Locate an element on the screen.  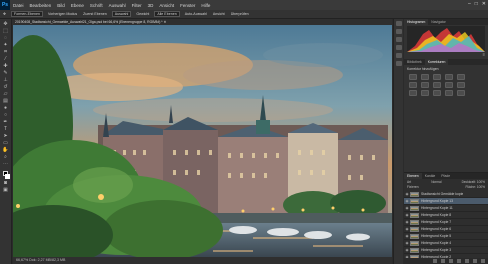
maximize-icon: □ is located at coordinates (476, 4).